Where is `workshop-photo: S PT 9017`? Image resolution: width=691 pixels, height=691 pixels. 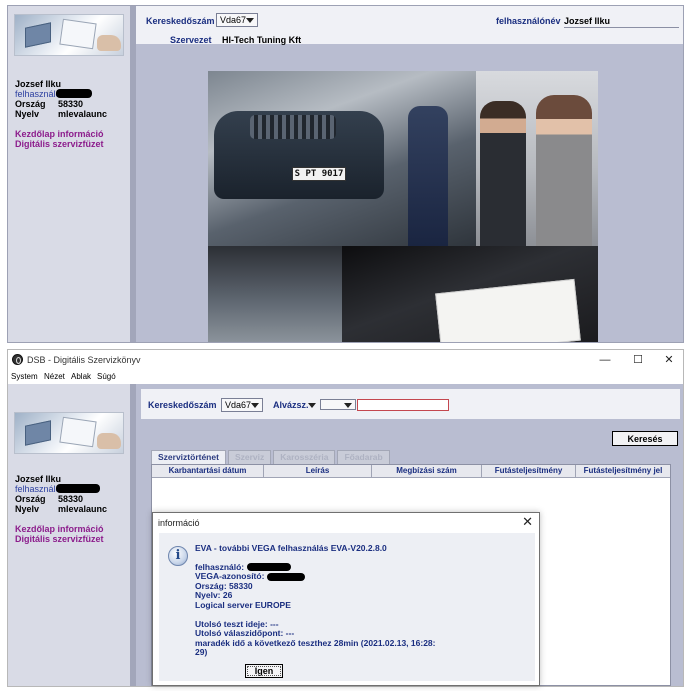
workshop-photo: S PT 9017 is located at coordinates (342, 158).